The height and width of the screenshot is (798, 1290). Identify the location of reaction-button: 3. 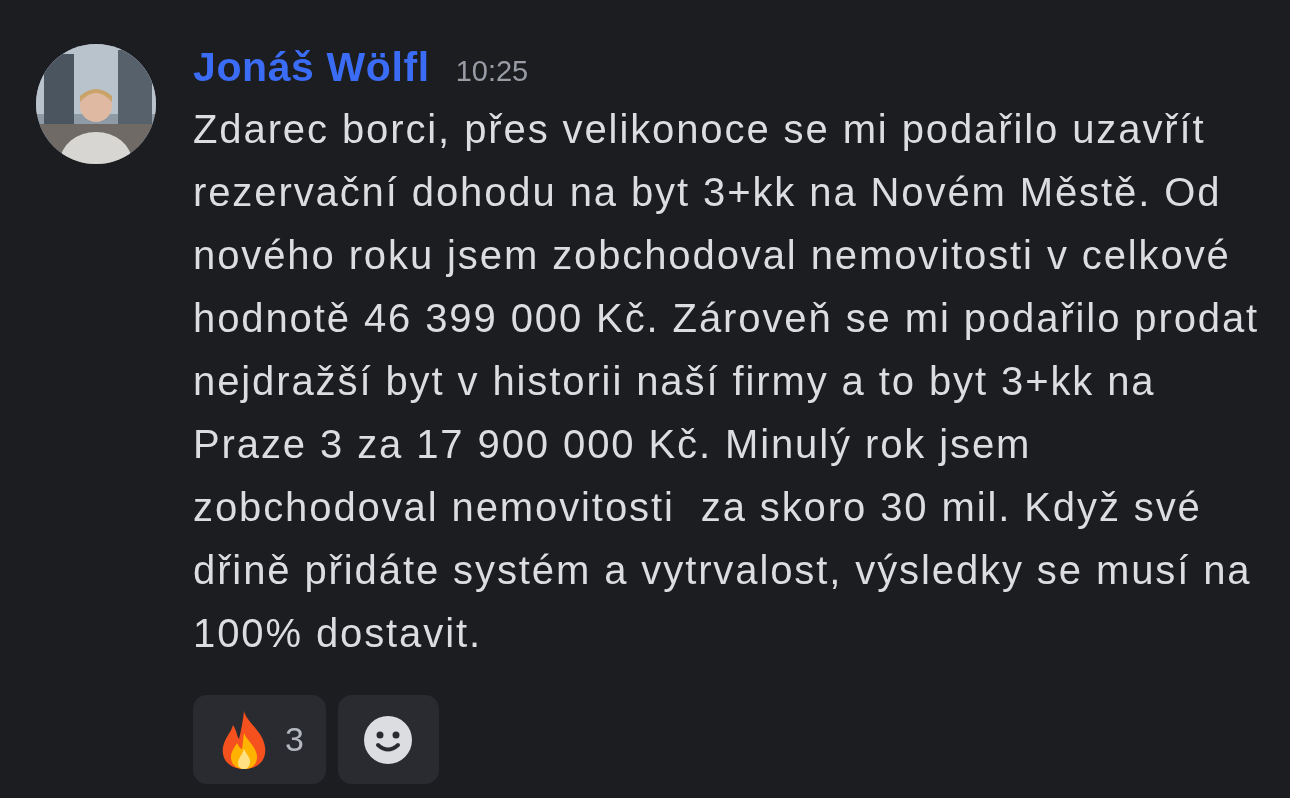
(259, 739).